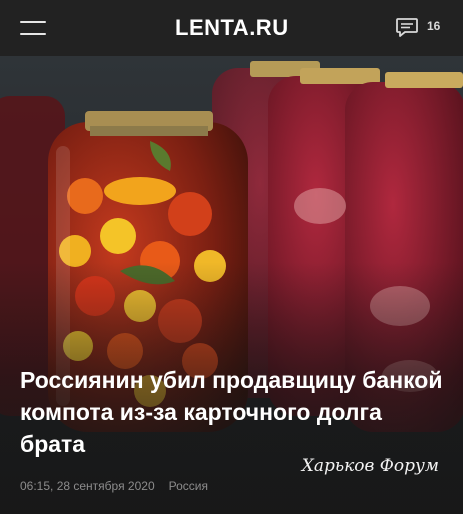 The width and height of the screenshot is (463, 514). I want to click on article-rubric-link: Россия, so click(188, 486).